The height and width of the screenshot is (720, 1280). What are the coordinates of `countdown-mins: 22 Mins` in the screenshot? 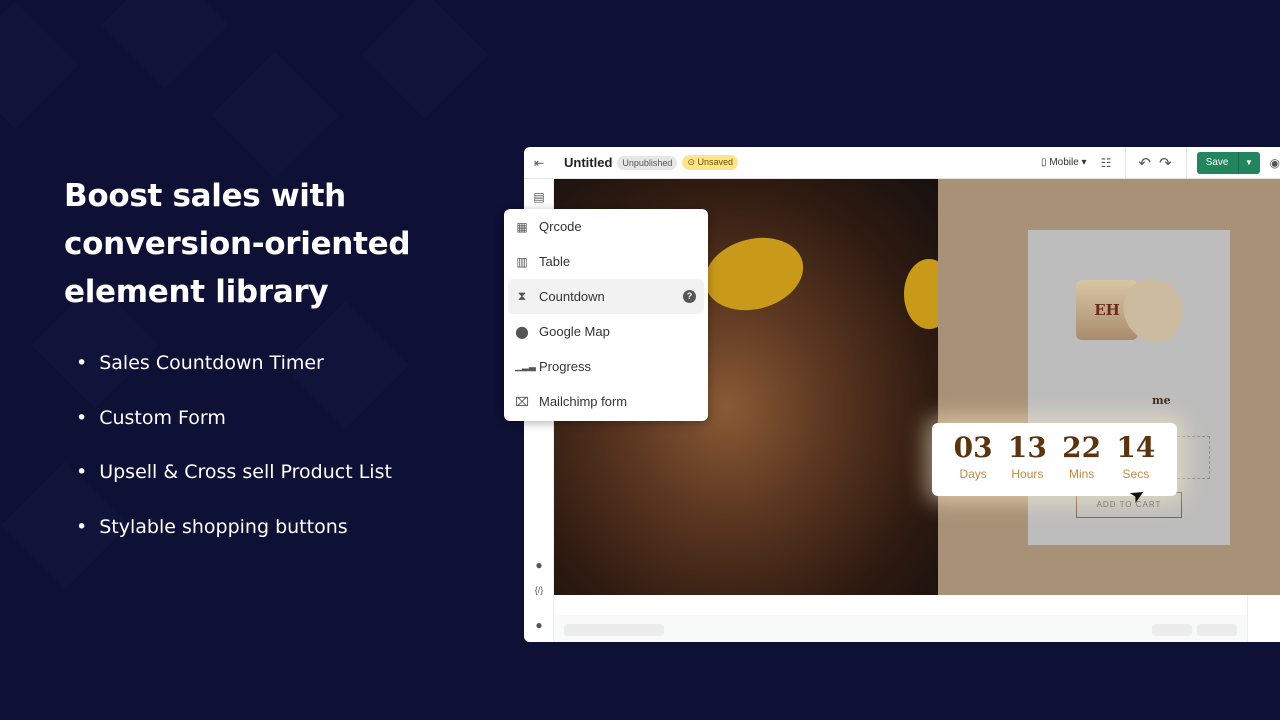 It's located at (1081, 459).